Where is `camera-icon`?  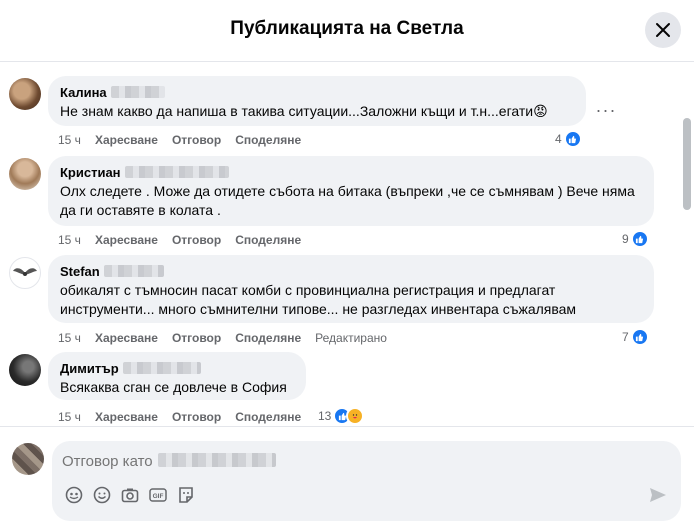
camera-icon is located at coordinates (130, 495).